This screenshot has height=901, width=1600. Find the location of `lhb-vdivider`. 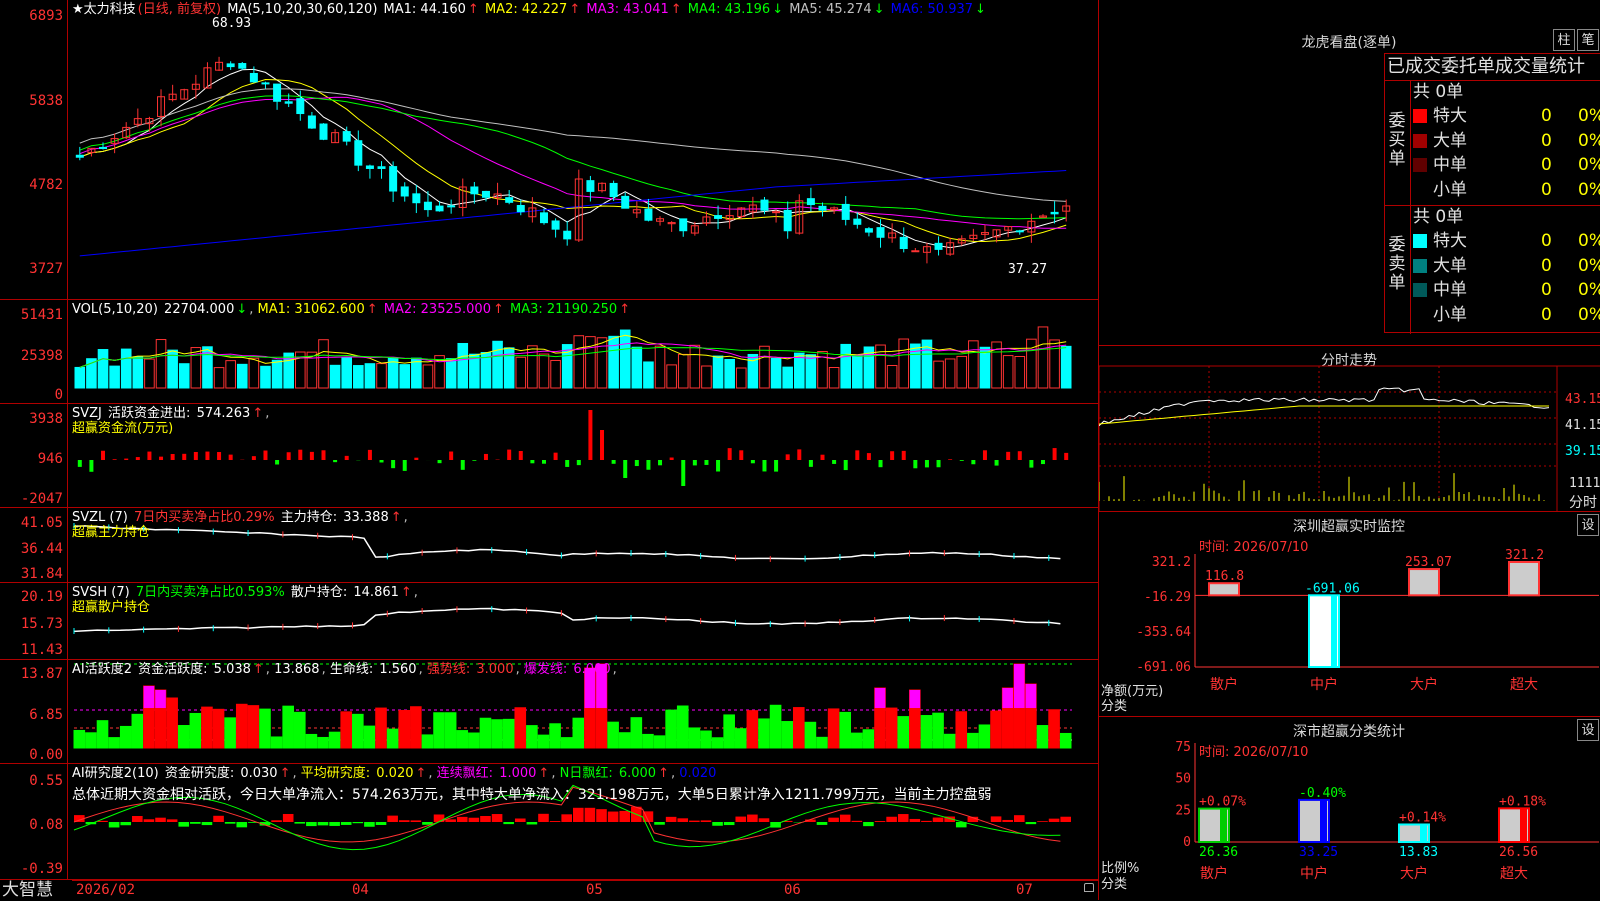

lhb-vdivider is located at coordinates (1410, 207).